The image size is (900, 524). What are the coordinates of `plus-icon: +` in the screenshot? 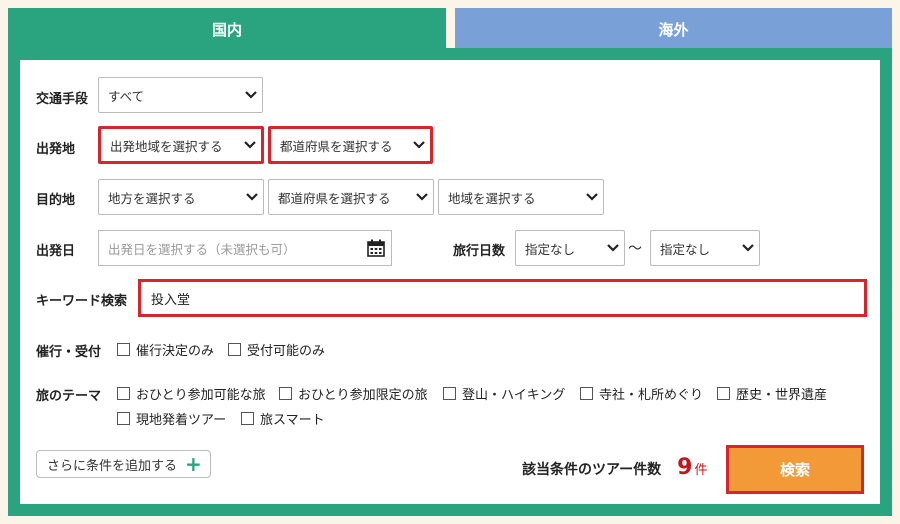 It's located at (193, 464).